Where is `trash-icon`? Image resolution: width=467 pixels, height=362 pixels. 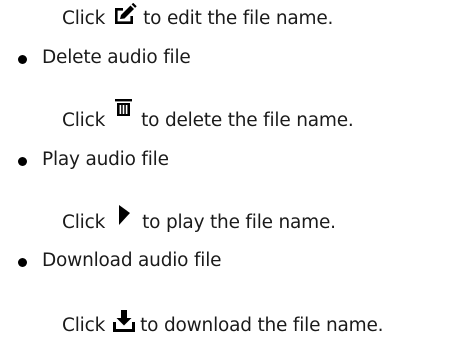
trash-icon is located at coordinates (124, 107).